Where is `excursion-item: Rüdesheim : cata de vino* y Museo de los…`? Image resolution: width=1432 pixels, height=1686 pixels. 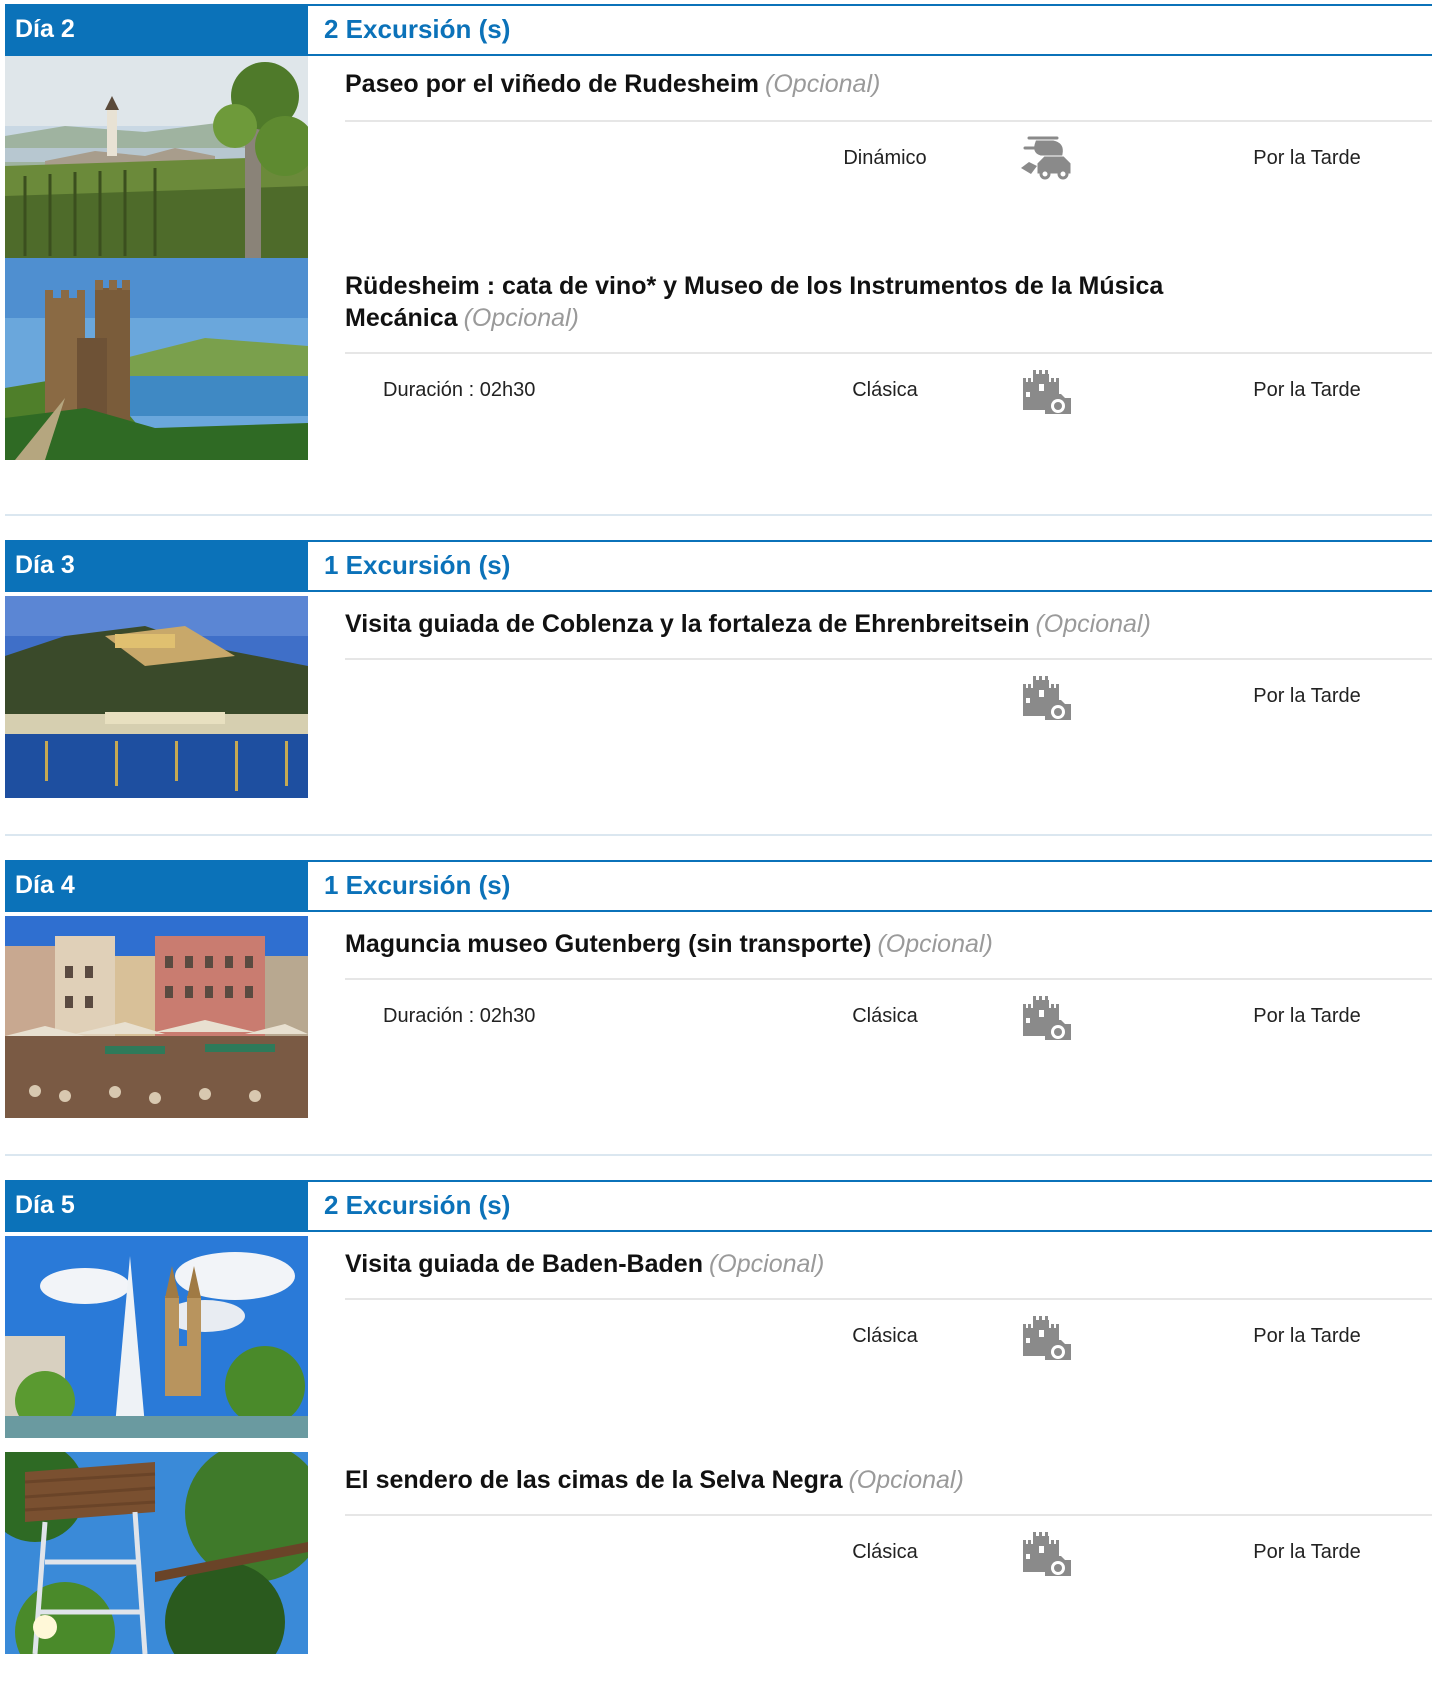 excursion-item: Rüdesheim : cata de vino* y Museo de los… is located at coordinates (718, 359).